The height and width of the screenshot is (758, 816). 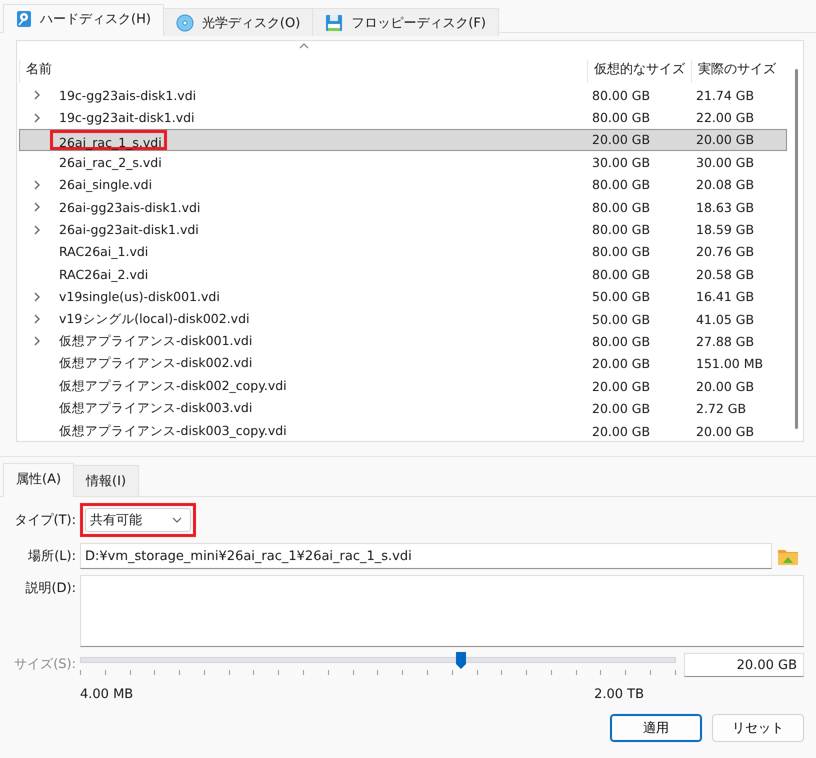 What do you see at coordinates (725, 230) in the screenshot?
I see `table-cell-text: 18.59 GB` at bounding box center [725, 230].